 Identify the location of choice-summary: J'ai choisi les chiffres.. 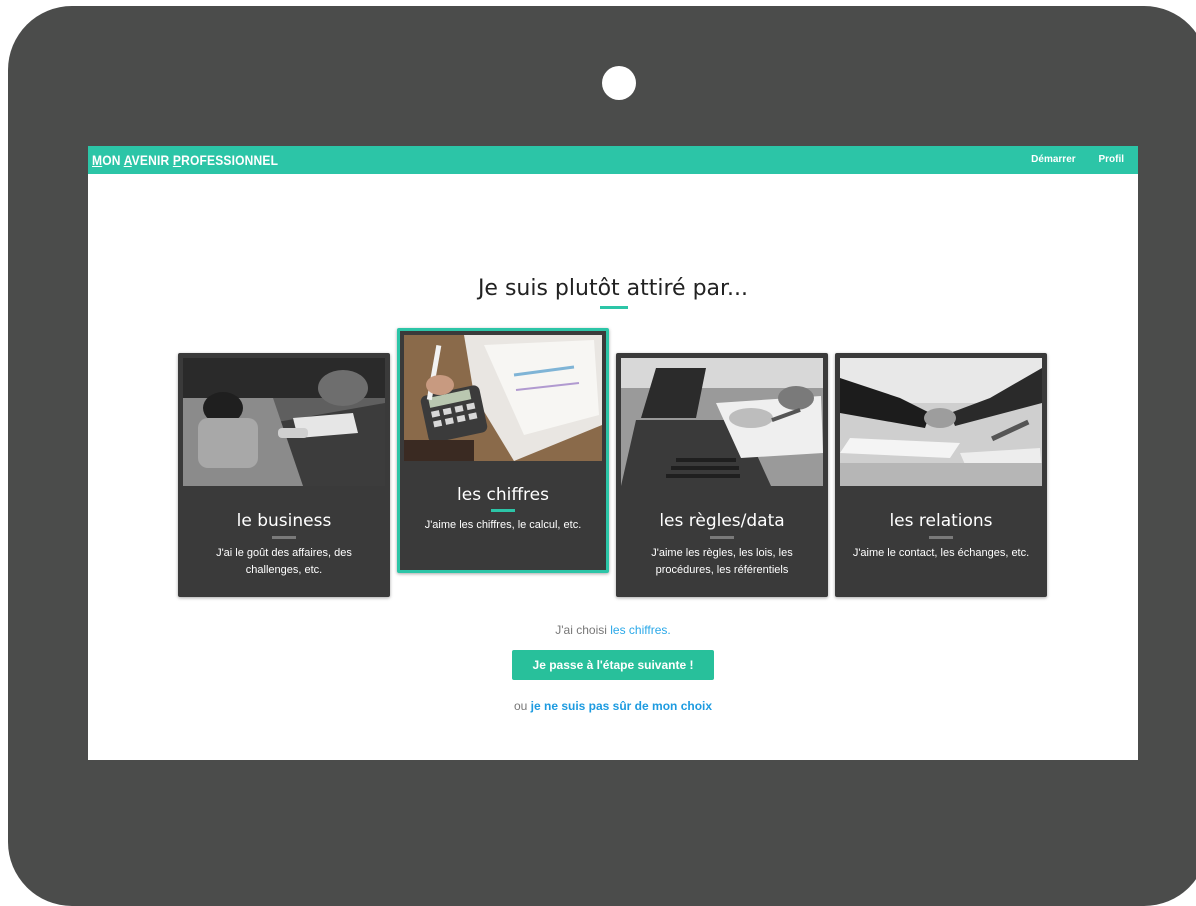
(613, 630).